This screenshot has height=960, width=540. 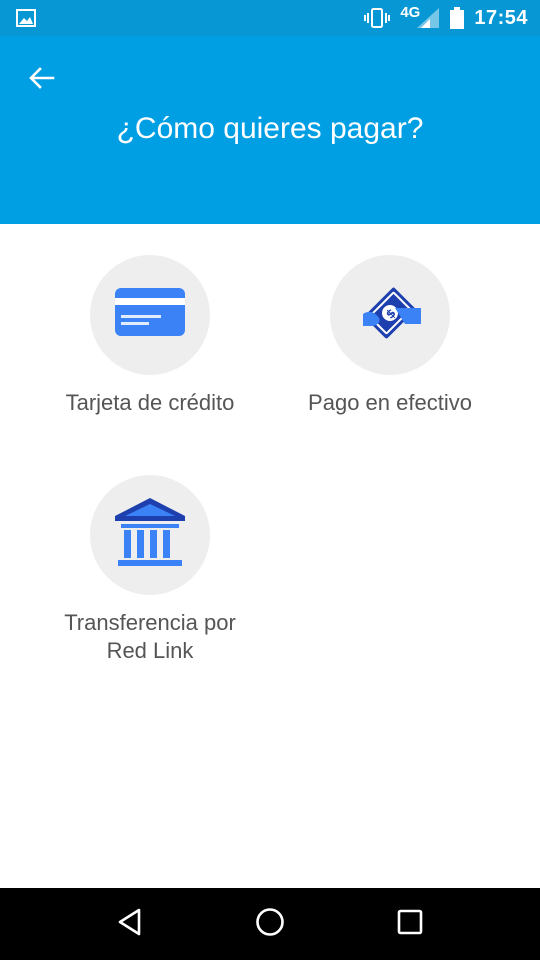 I want to click on credit-card-icon, so click(x=150, y=315).